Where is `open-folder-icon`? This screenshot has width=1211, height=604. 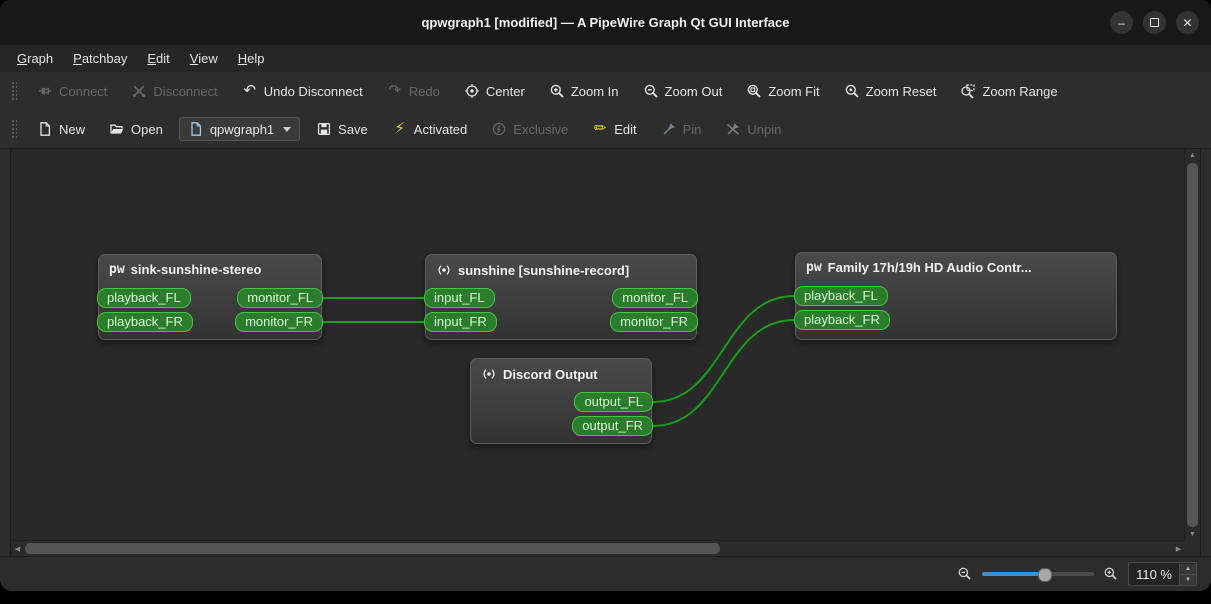
open-folder-icon is located at coordinates (117, 129).